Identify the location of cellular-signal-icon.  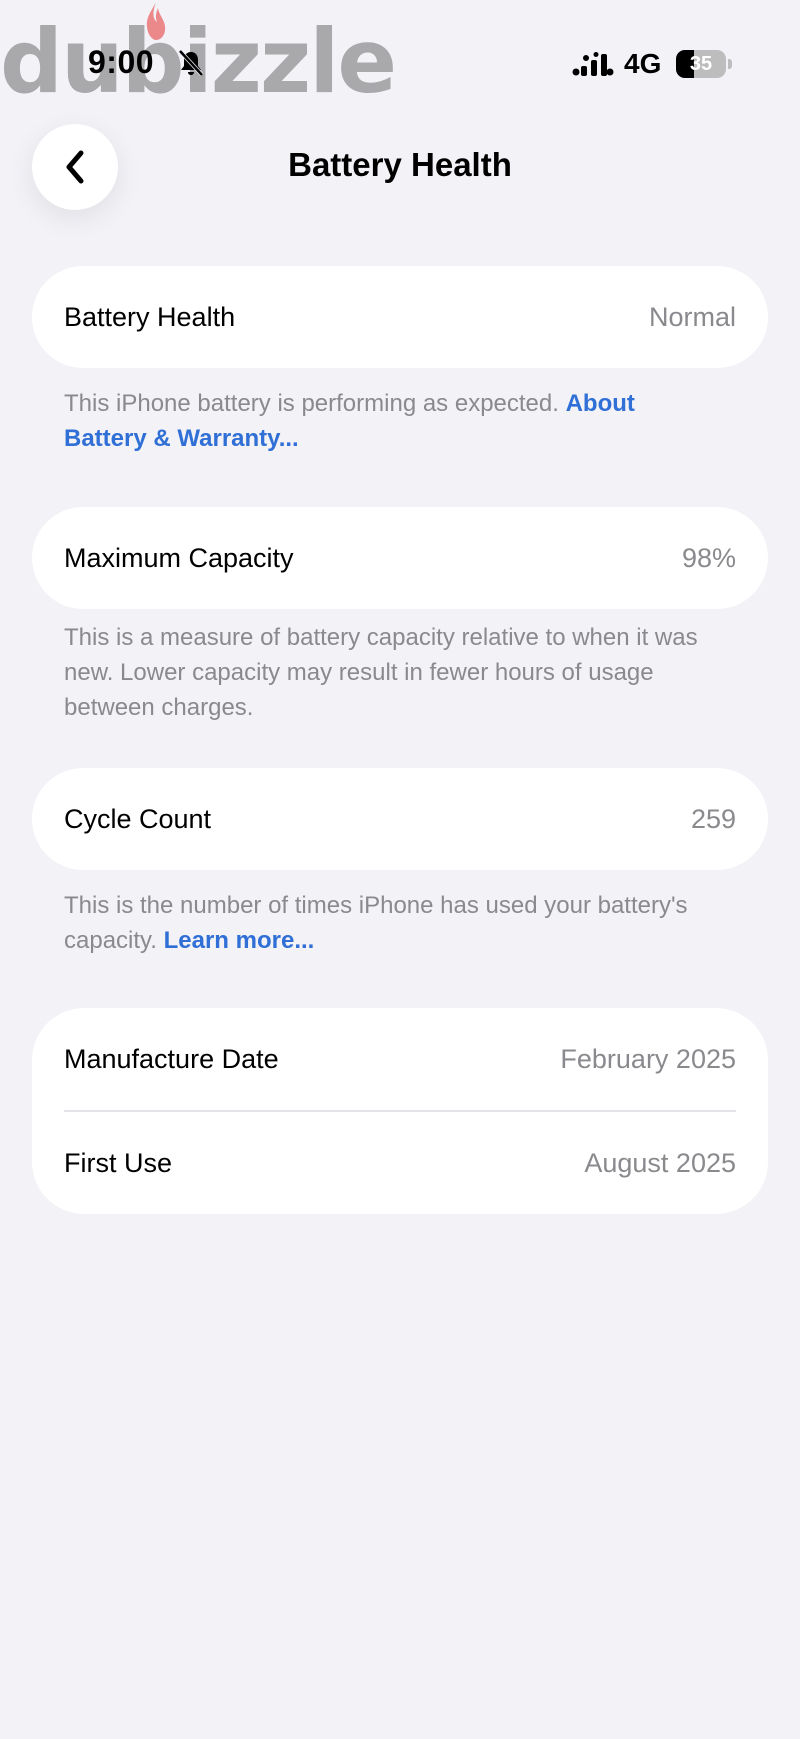
(593, 64).